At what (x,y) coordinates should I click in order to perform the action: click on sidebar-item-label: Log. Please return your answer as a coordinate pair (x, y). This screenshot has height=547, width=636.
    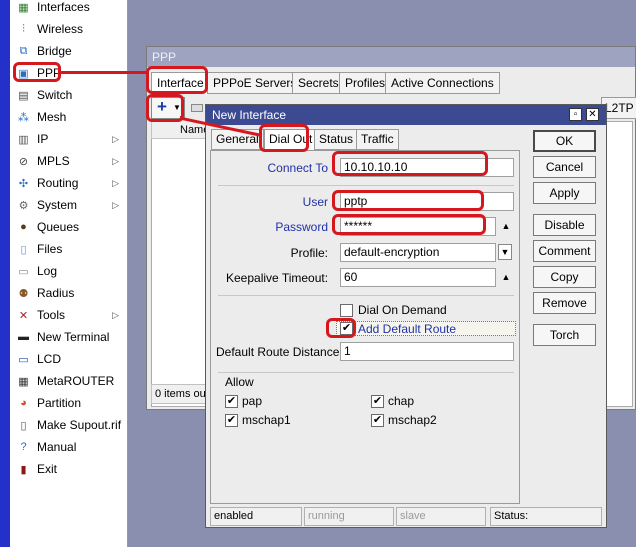
    Looking at the image, I should click on (47, 271).